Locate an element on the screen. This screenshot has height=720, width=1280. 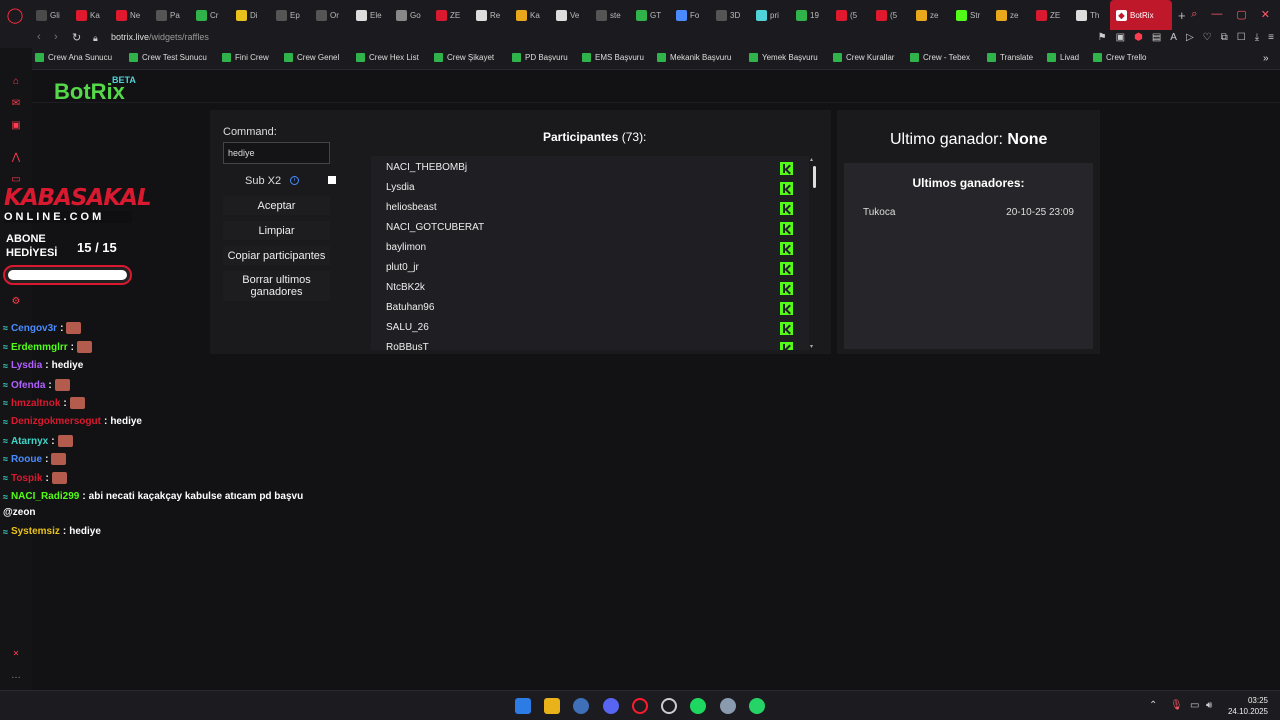
browser-tab: Ne is located at coordinates (130, 15).